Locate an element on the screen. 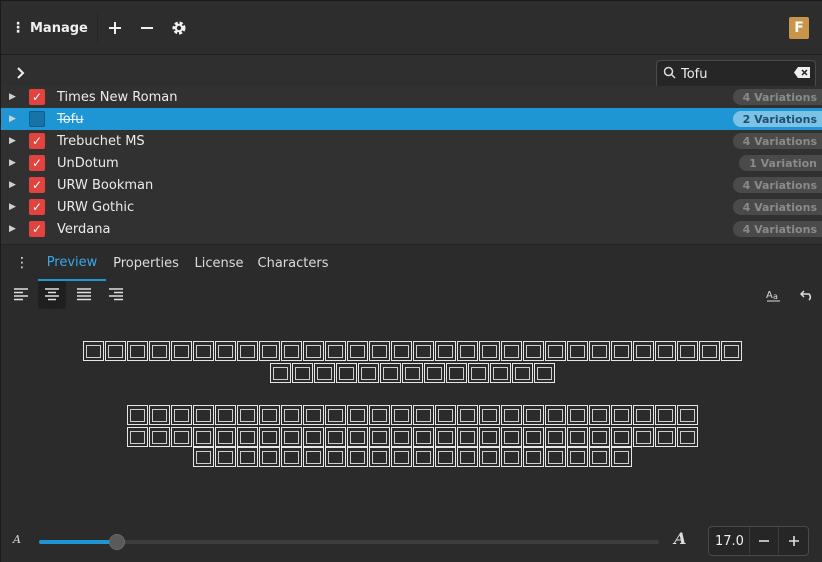 The width and height of the screenshot is (822, 562). small-font-size-icon: A is located at coordinates (17, 539).